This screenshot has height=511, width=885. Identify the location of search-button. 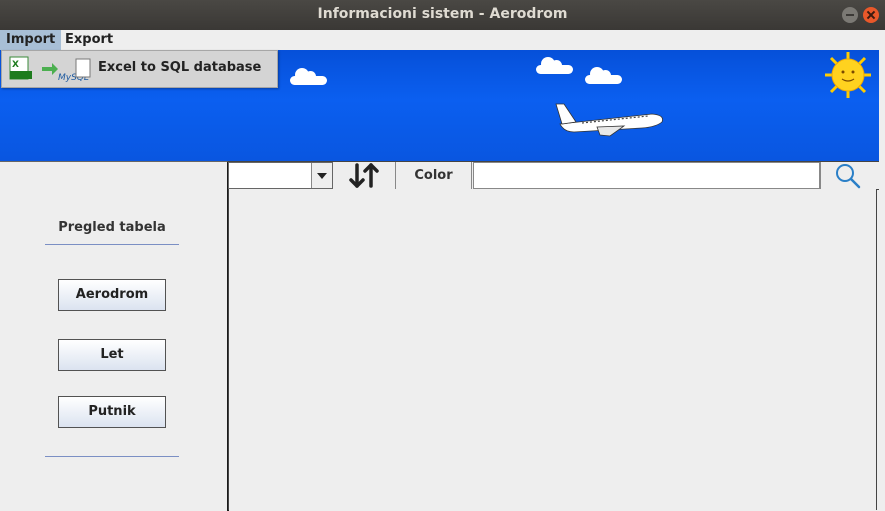
(849, 175).